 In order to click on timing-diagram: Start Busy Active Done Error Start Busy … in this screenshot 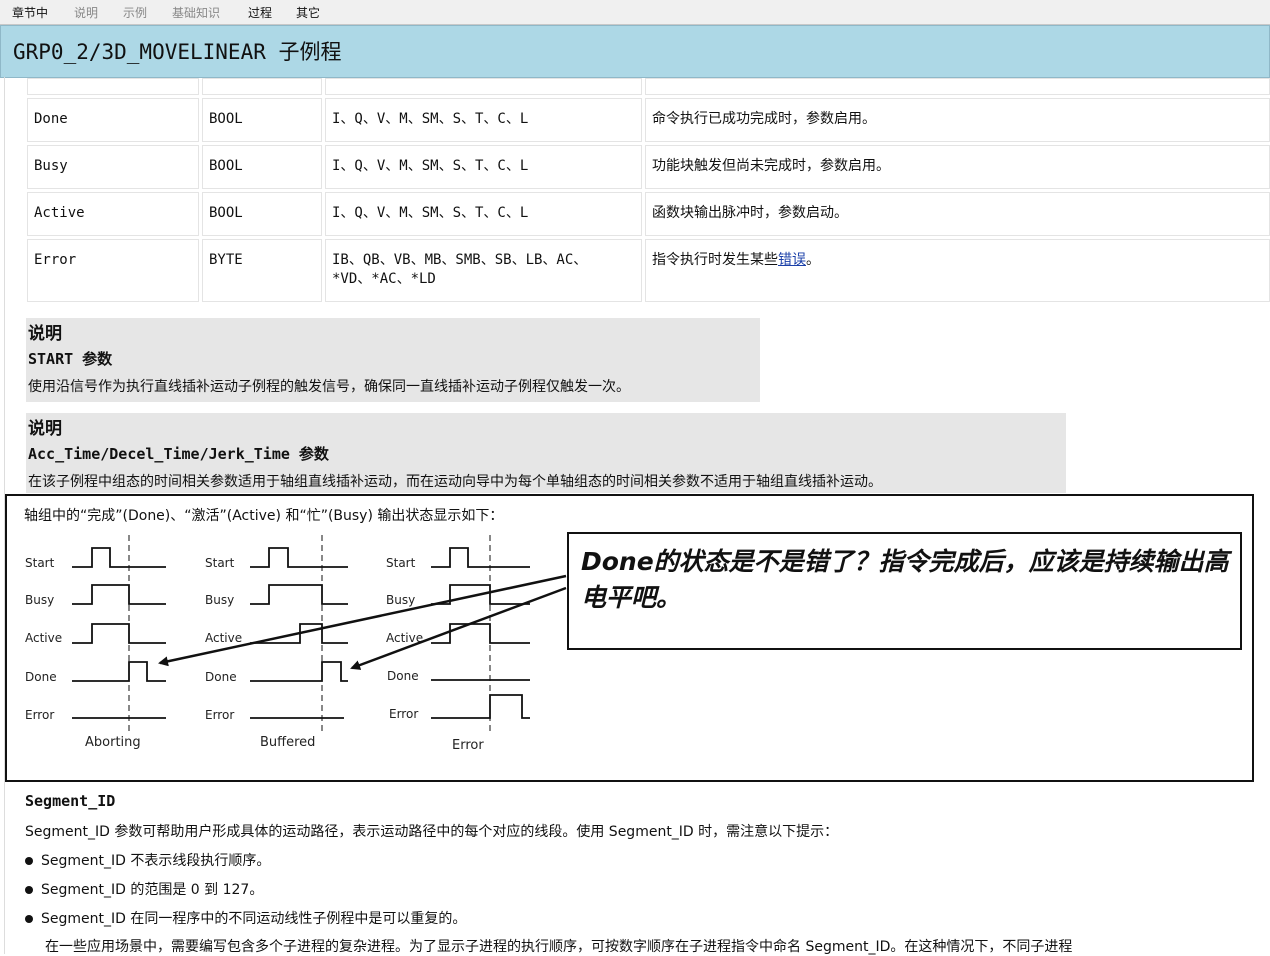, I will do `click(296, 644)`.